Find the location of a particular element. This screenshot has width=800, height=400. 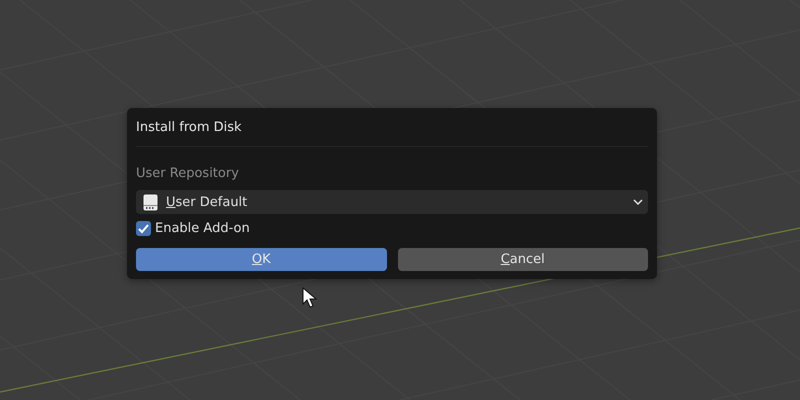

repository-dropdown: User Default is located at coordinates (392, 202).